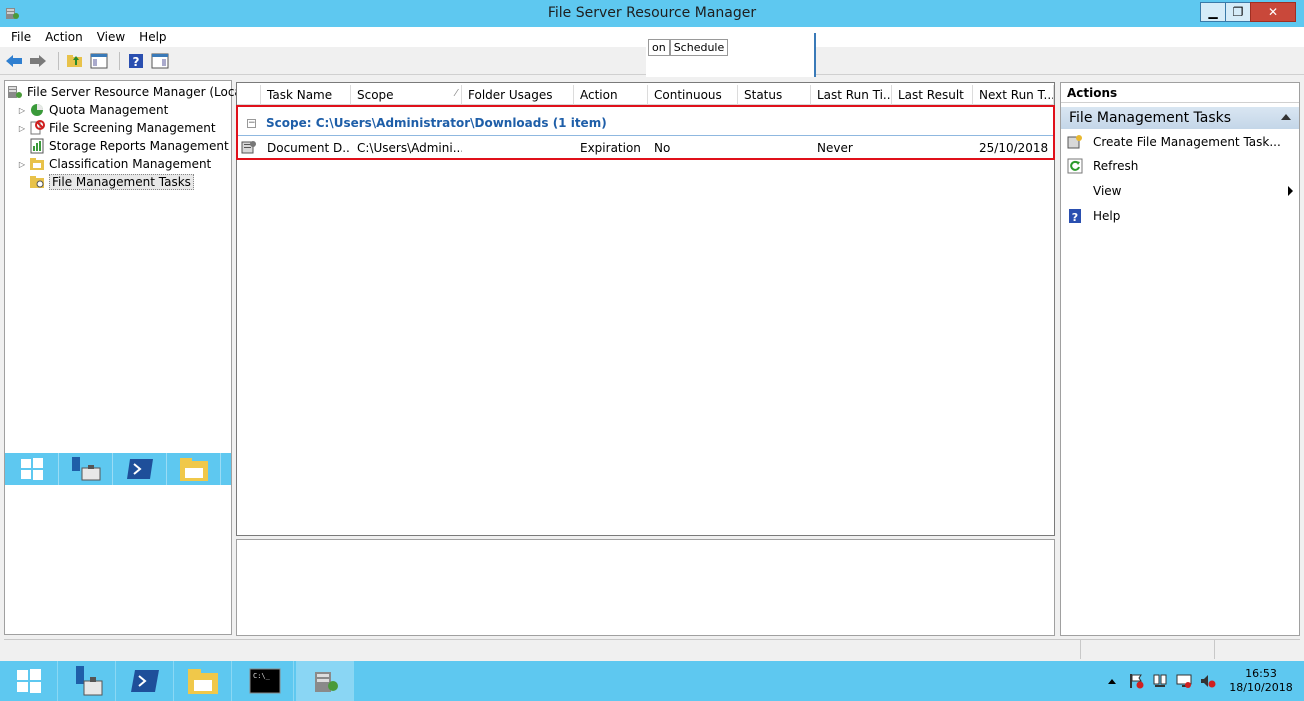 Image resolution: width=1304 pixels, height=701 pixels. What do you see at coordinates (1208, 681) in the screenshot?
I see `volume-muted-icon` at bounding box center [1208, 681].